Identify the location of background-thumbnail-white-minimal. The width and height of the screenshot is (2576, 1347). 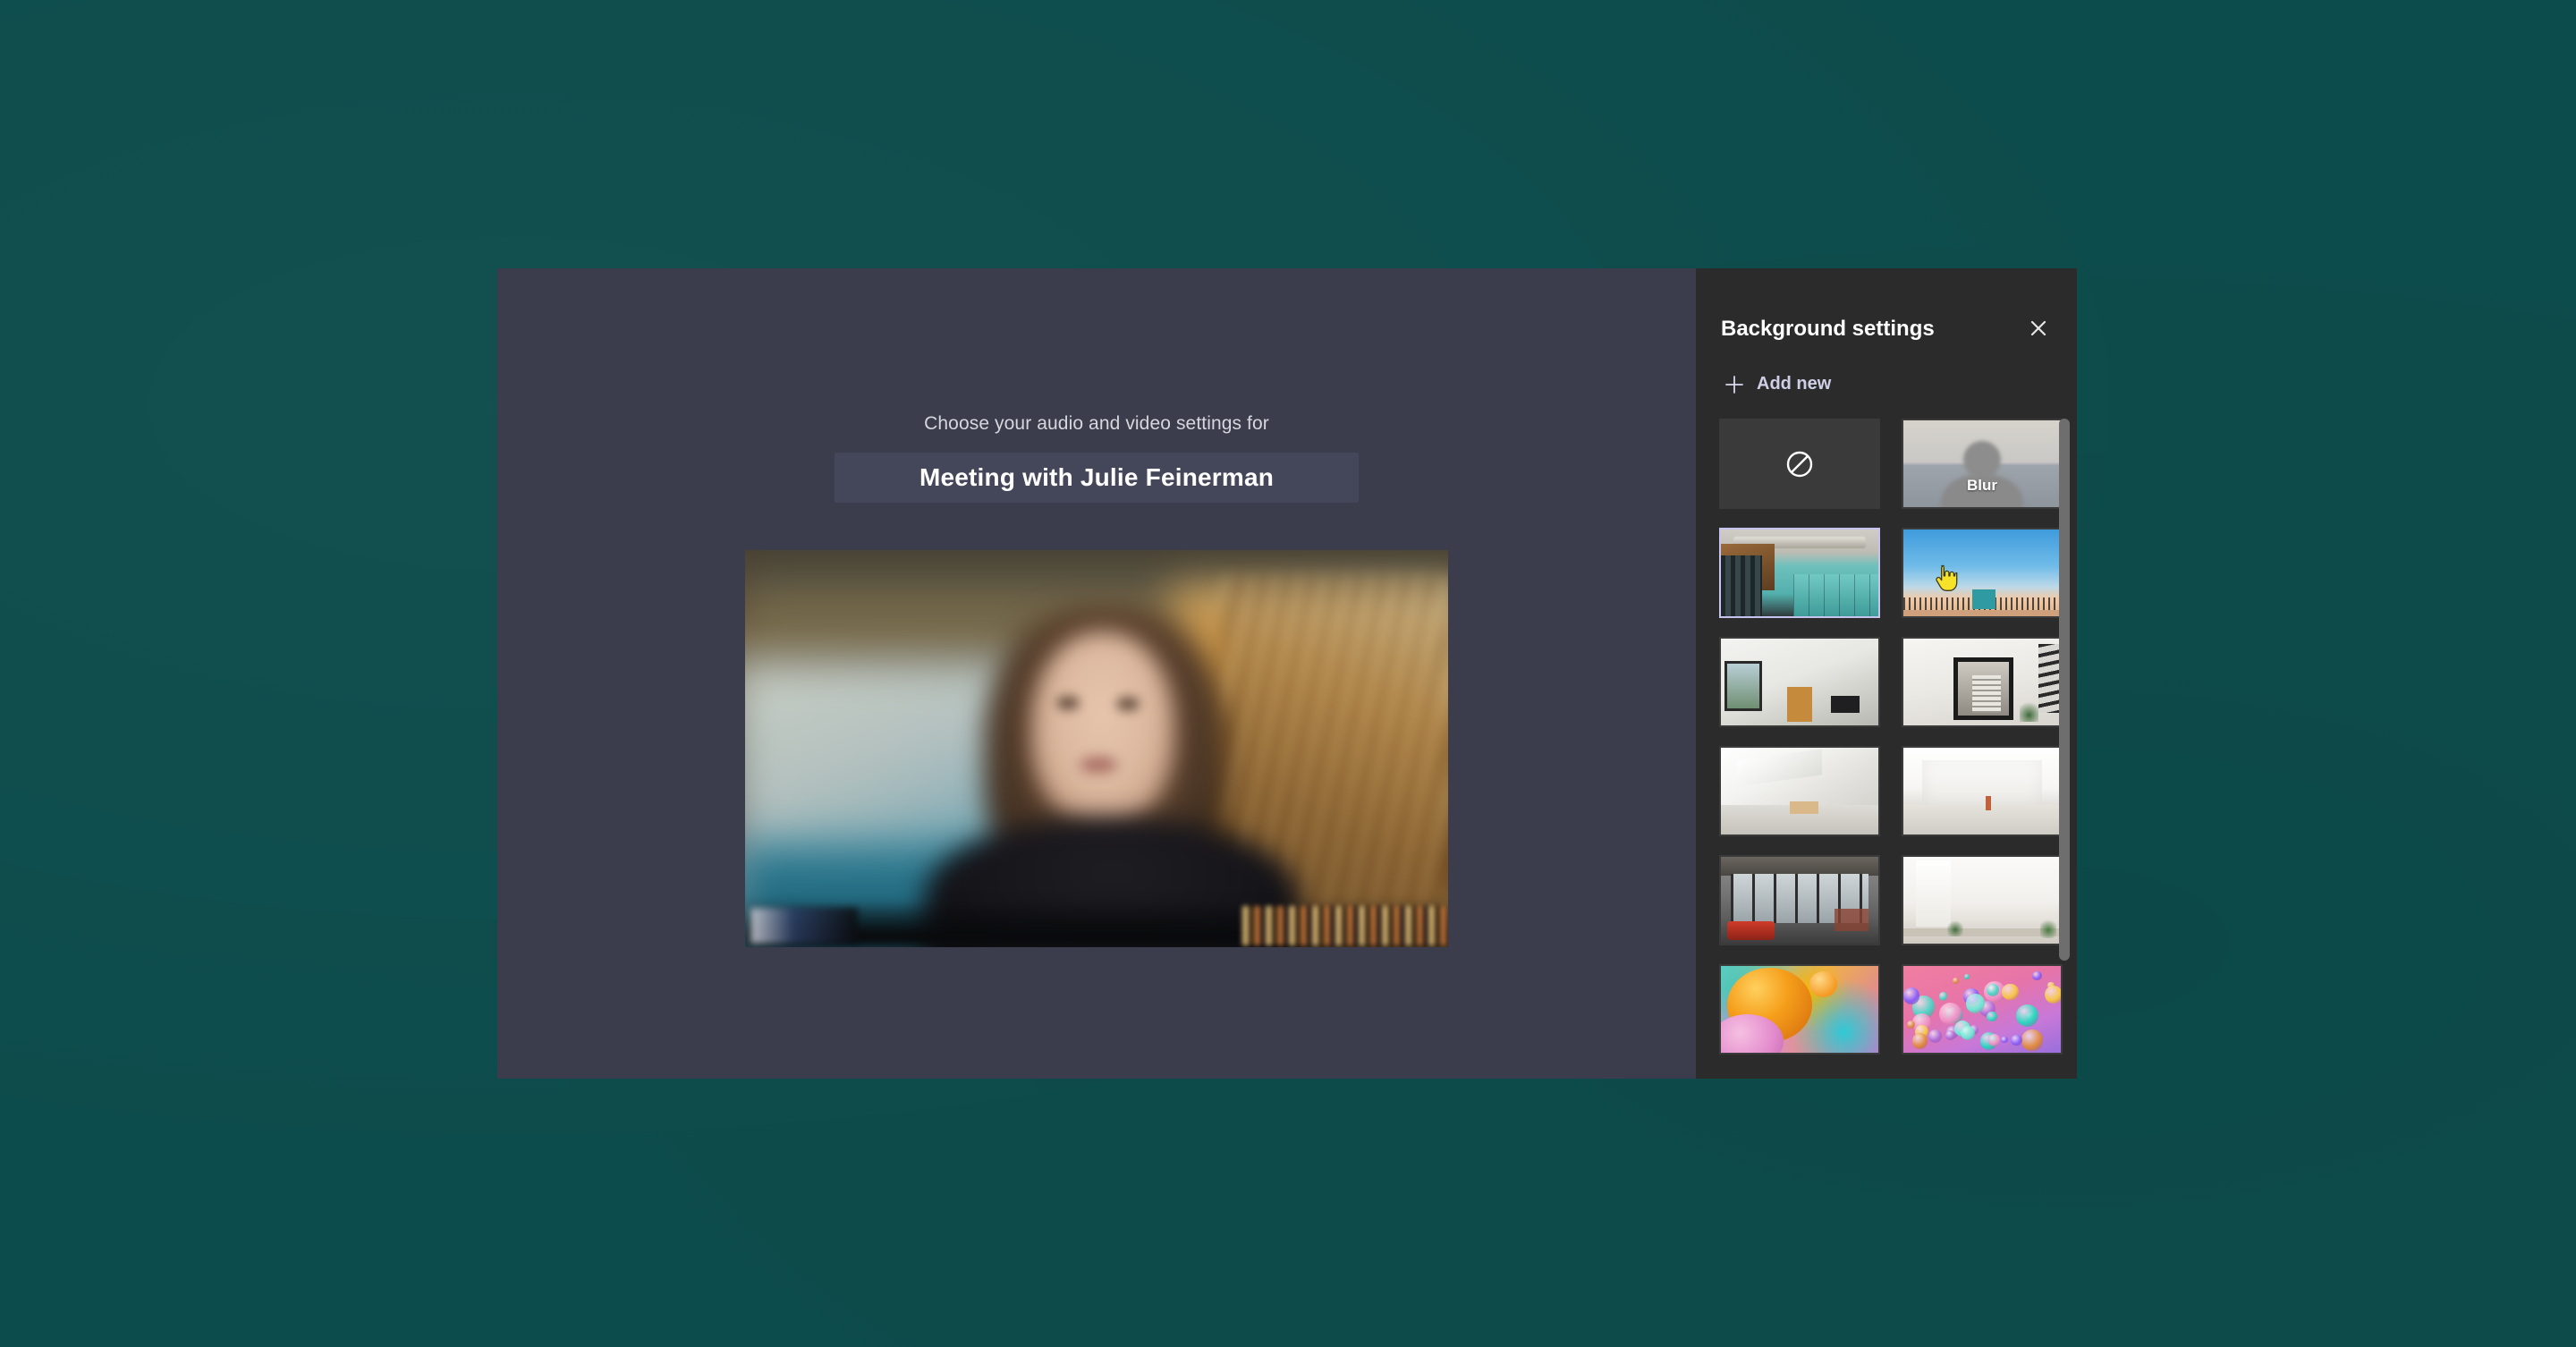
(1982, 900).